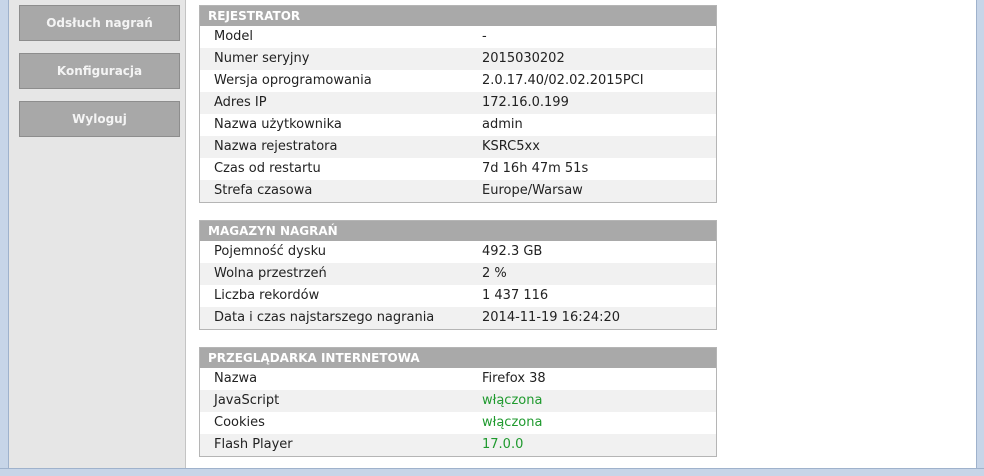  What do you see at coordinates (270, 251) in the screenshot?
I see `row-label: Pojemność dysku` at bounding box center [270, 251].